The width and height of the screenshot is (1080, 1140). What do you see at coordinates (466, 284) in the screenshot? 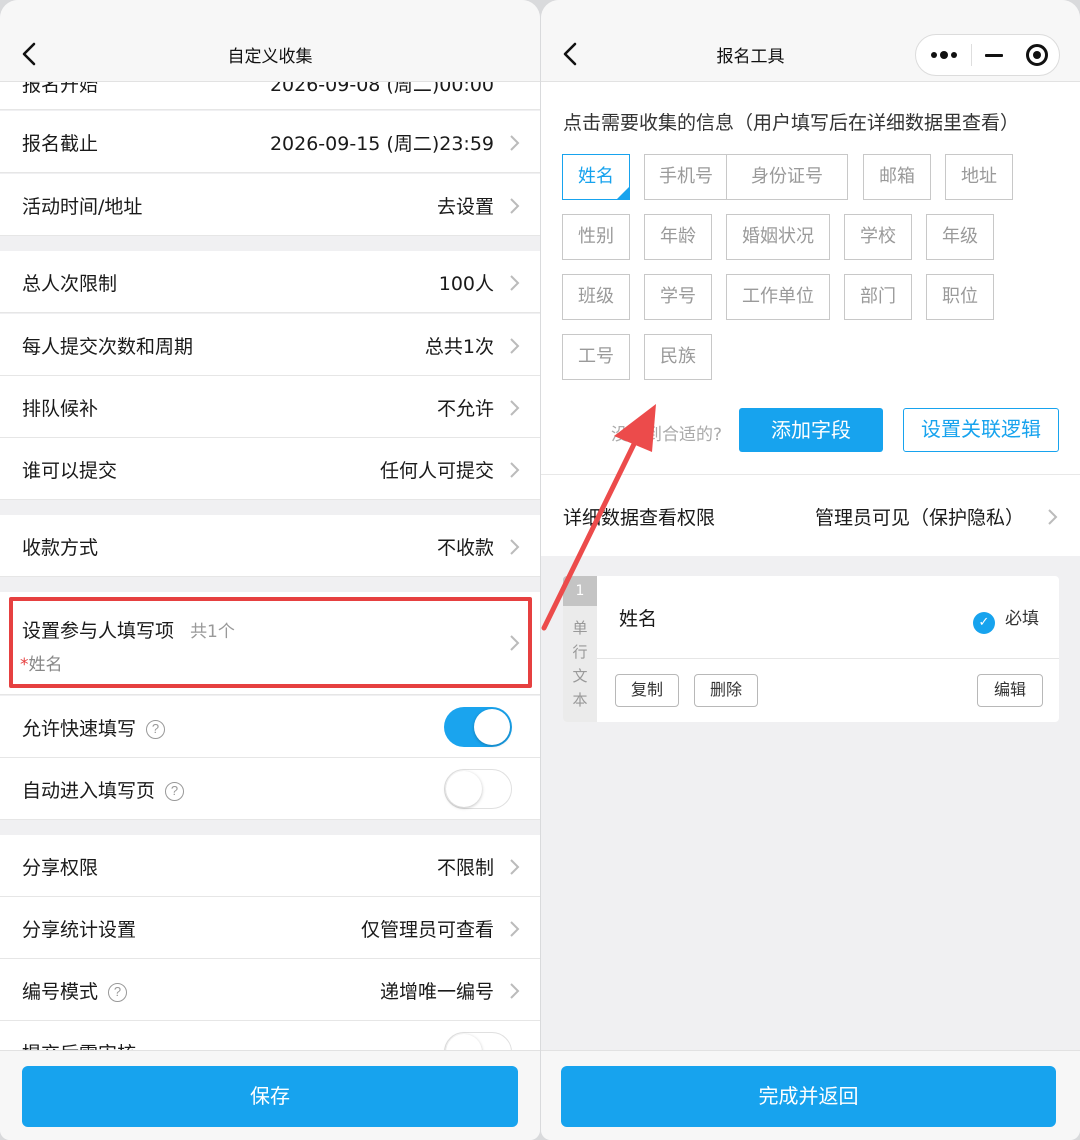
I see `row-value: 100人` at bounding box center [466, 284].